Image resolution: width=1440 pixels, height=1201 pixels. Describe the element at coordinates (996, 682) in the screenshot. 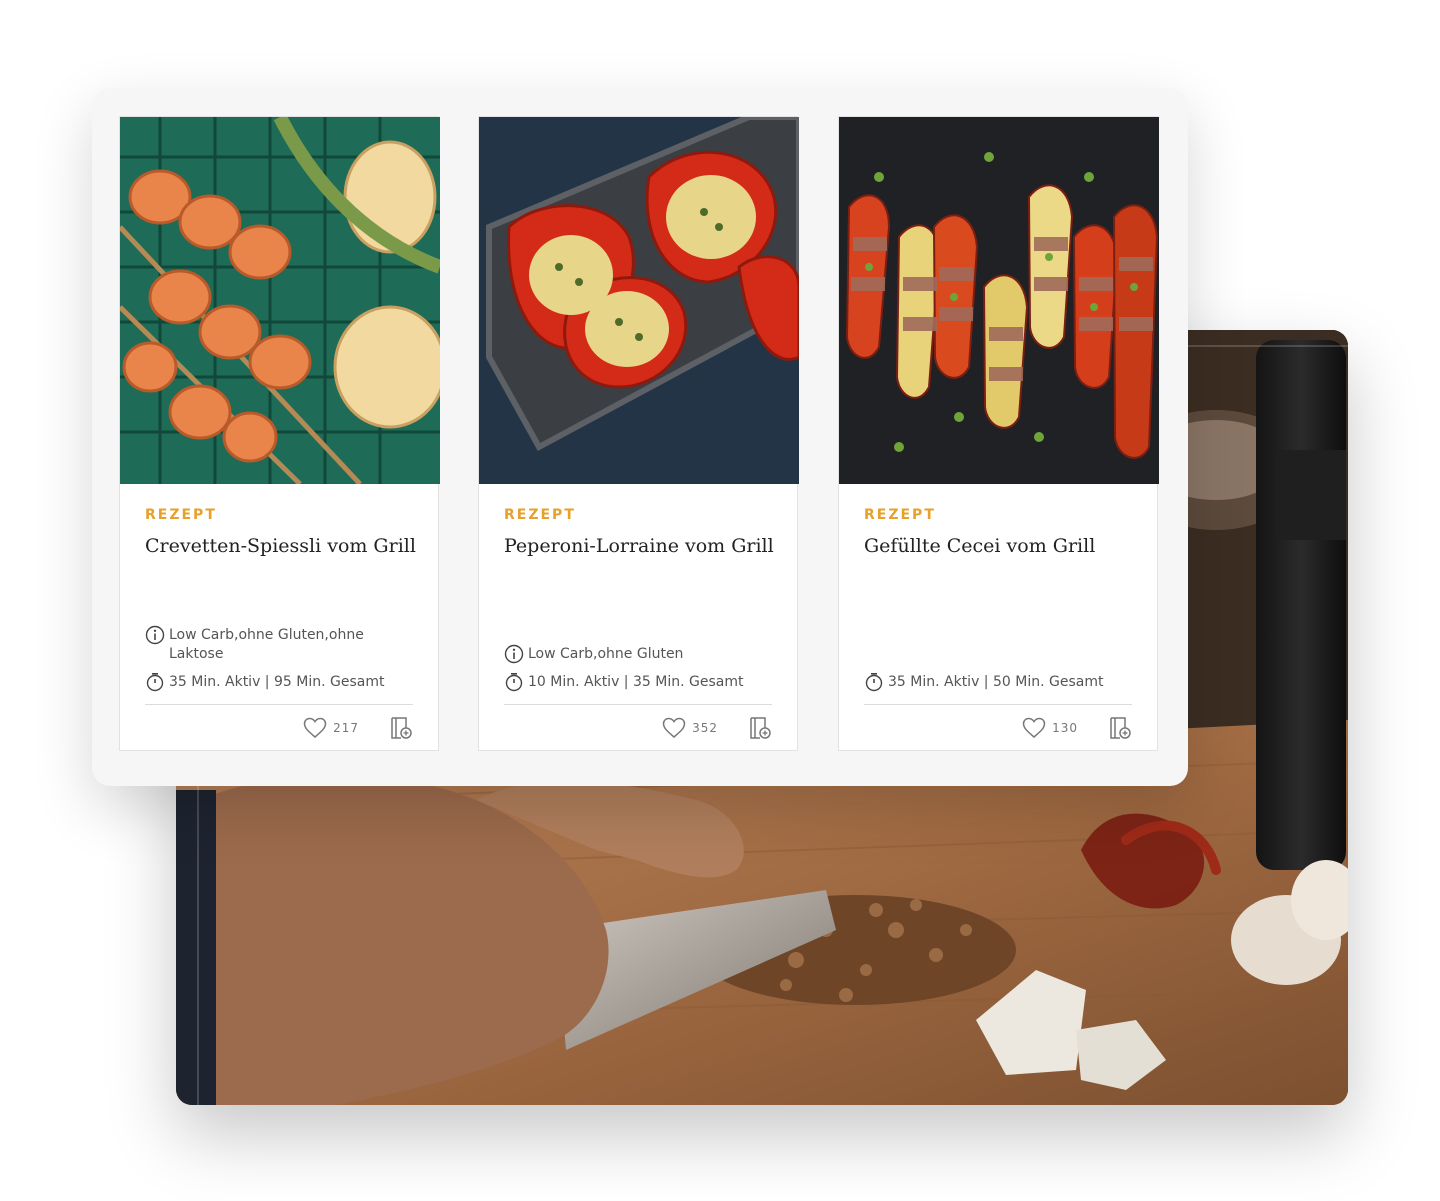

I see `cooking-time: 35 Min. Aktiv | 50 Min. Gesamt` at that location.